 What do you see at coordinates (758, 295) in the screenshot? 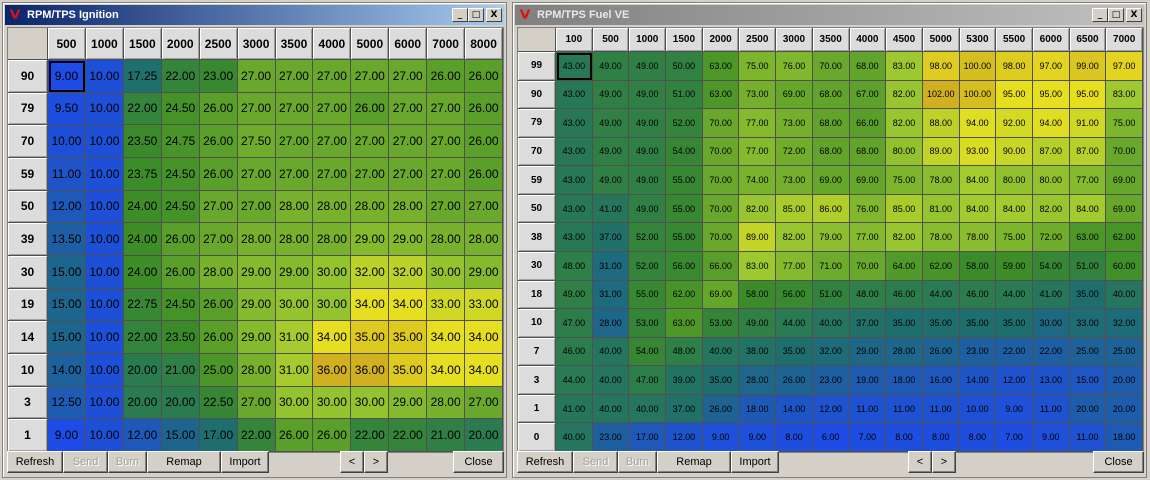
I see `table-cell: 58.00` at bounding box center [758, 295].